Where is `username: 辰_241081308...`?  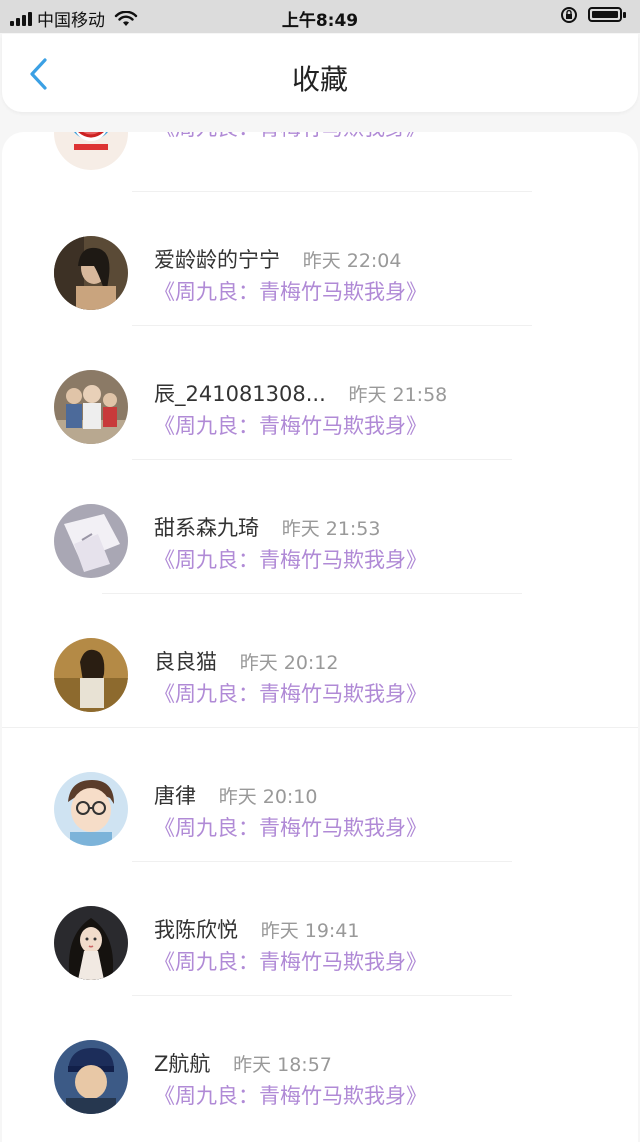 username: 辰_241081308... is located at coordinates (240, 394).